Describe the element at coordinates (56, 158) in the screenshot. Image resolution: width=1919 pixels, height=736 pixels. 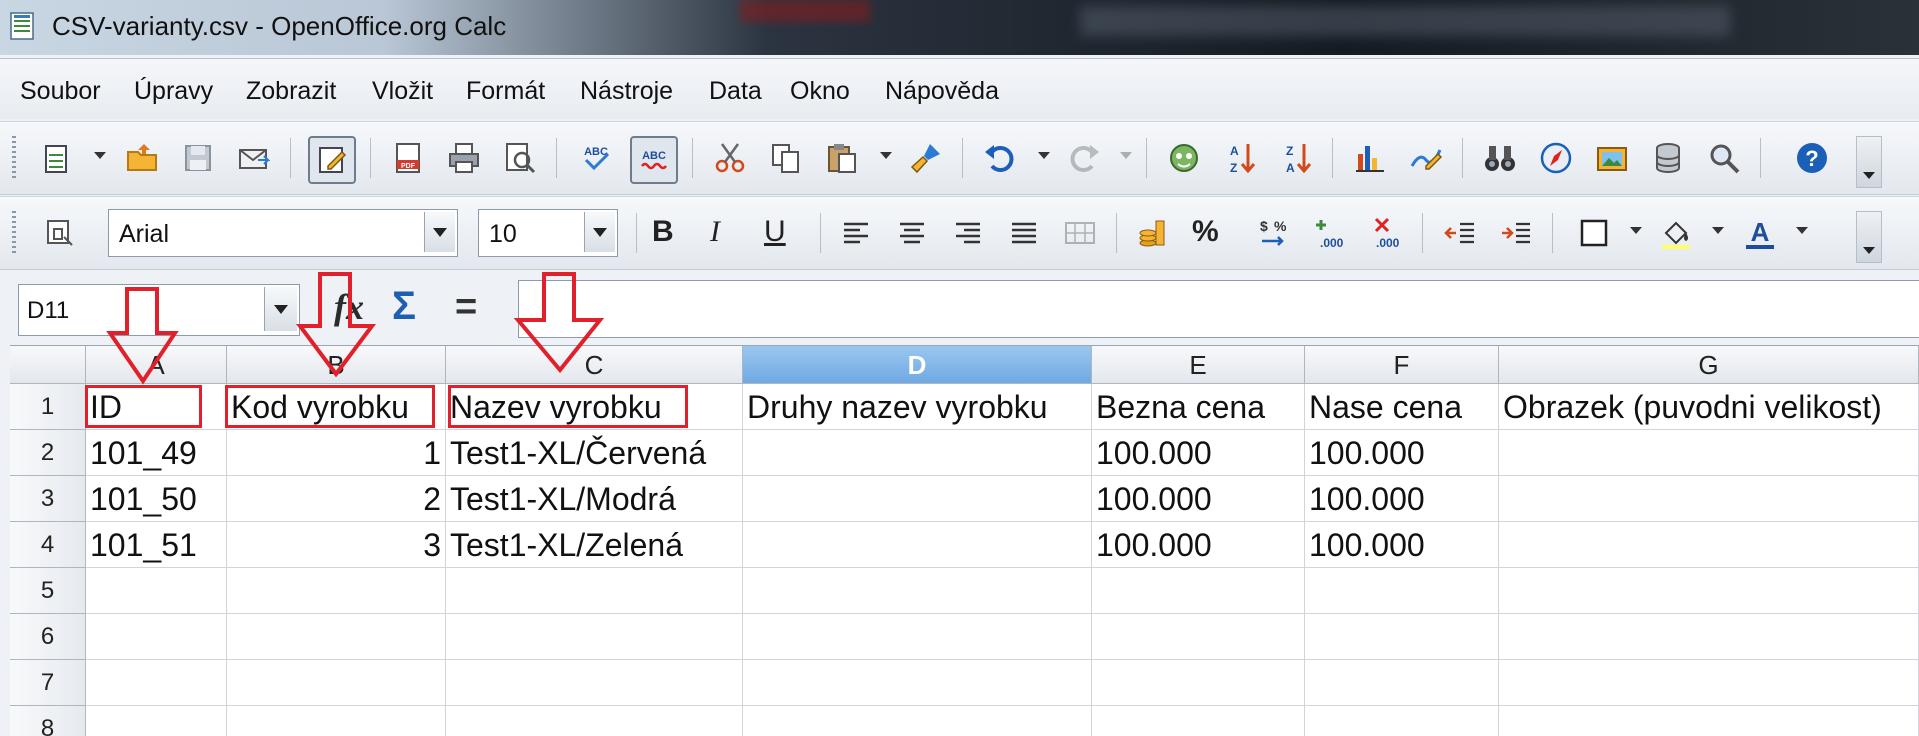
I see `new-document-icon` at that location.